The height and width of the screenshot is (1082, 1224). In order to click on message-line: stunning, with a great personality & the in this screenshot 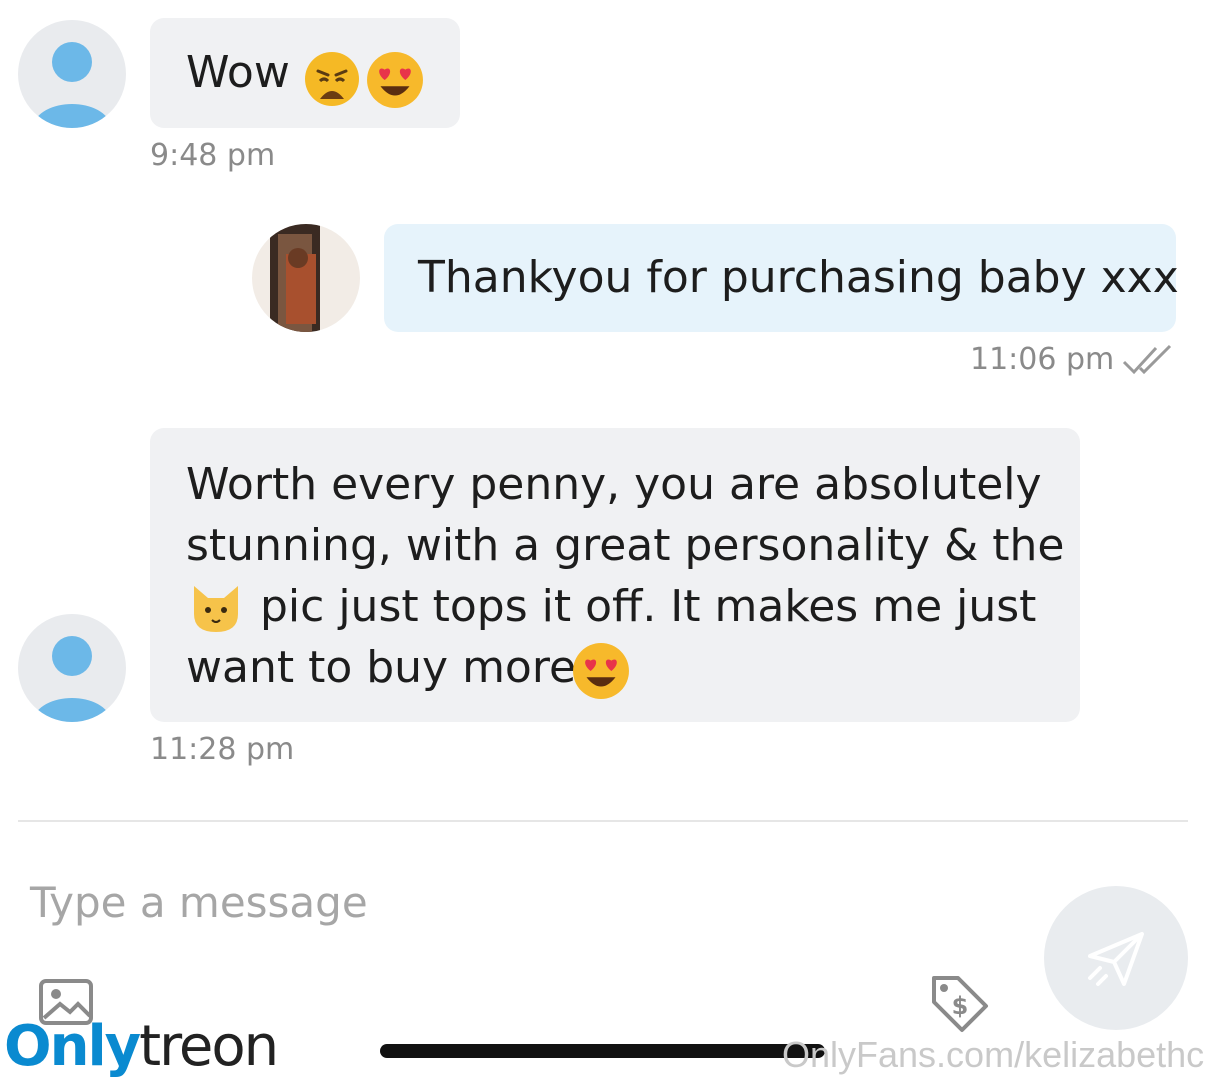, I will do `click(625, 545)`.